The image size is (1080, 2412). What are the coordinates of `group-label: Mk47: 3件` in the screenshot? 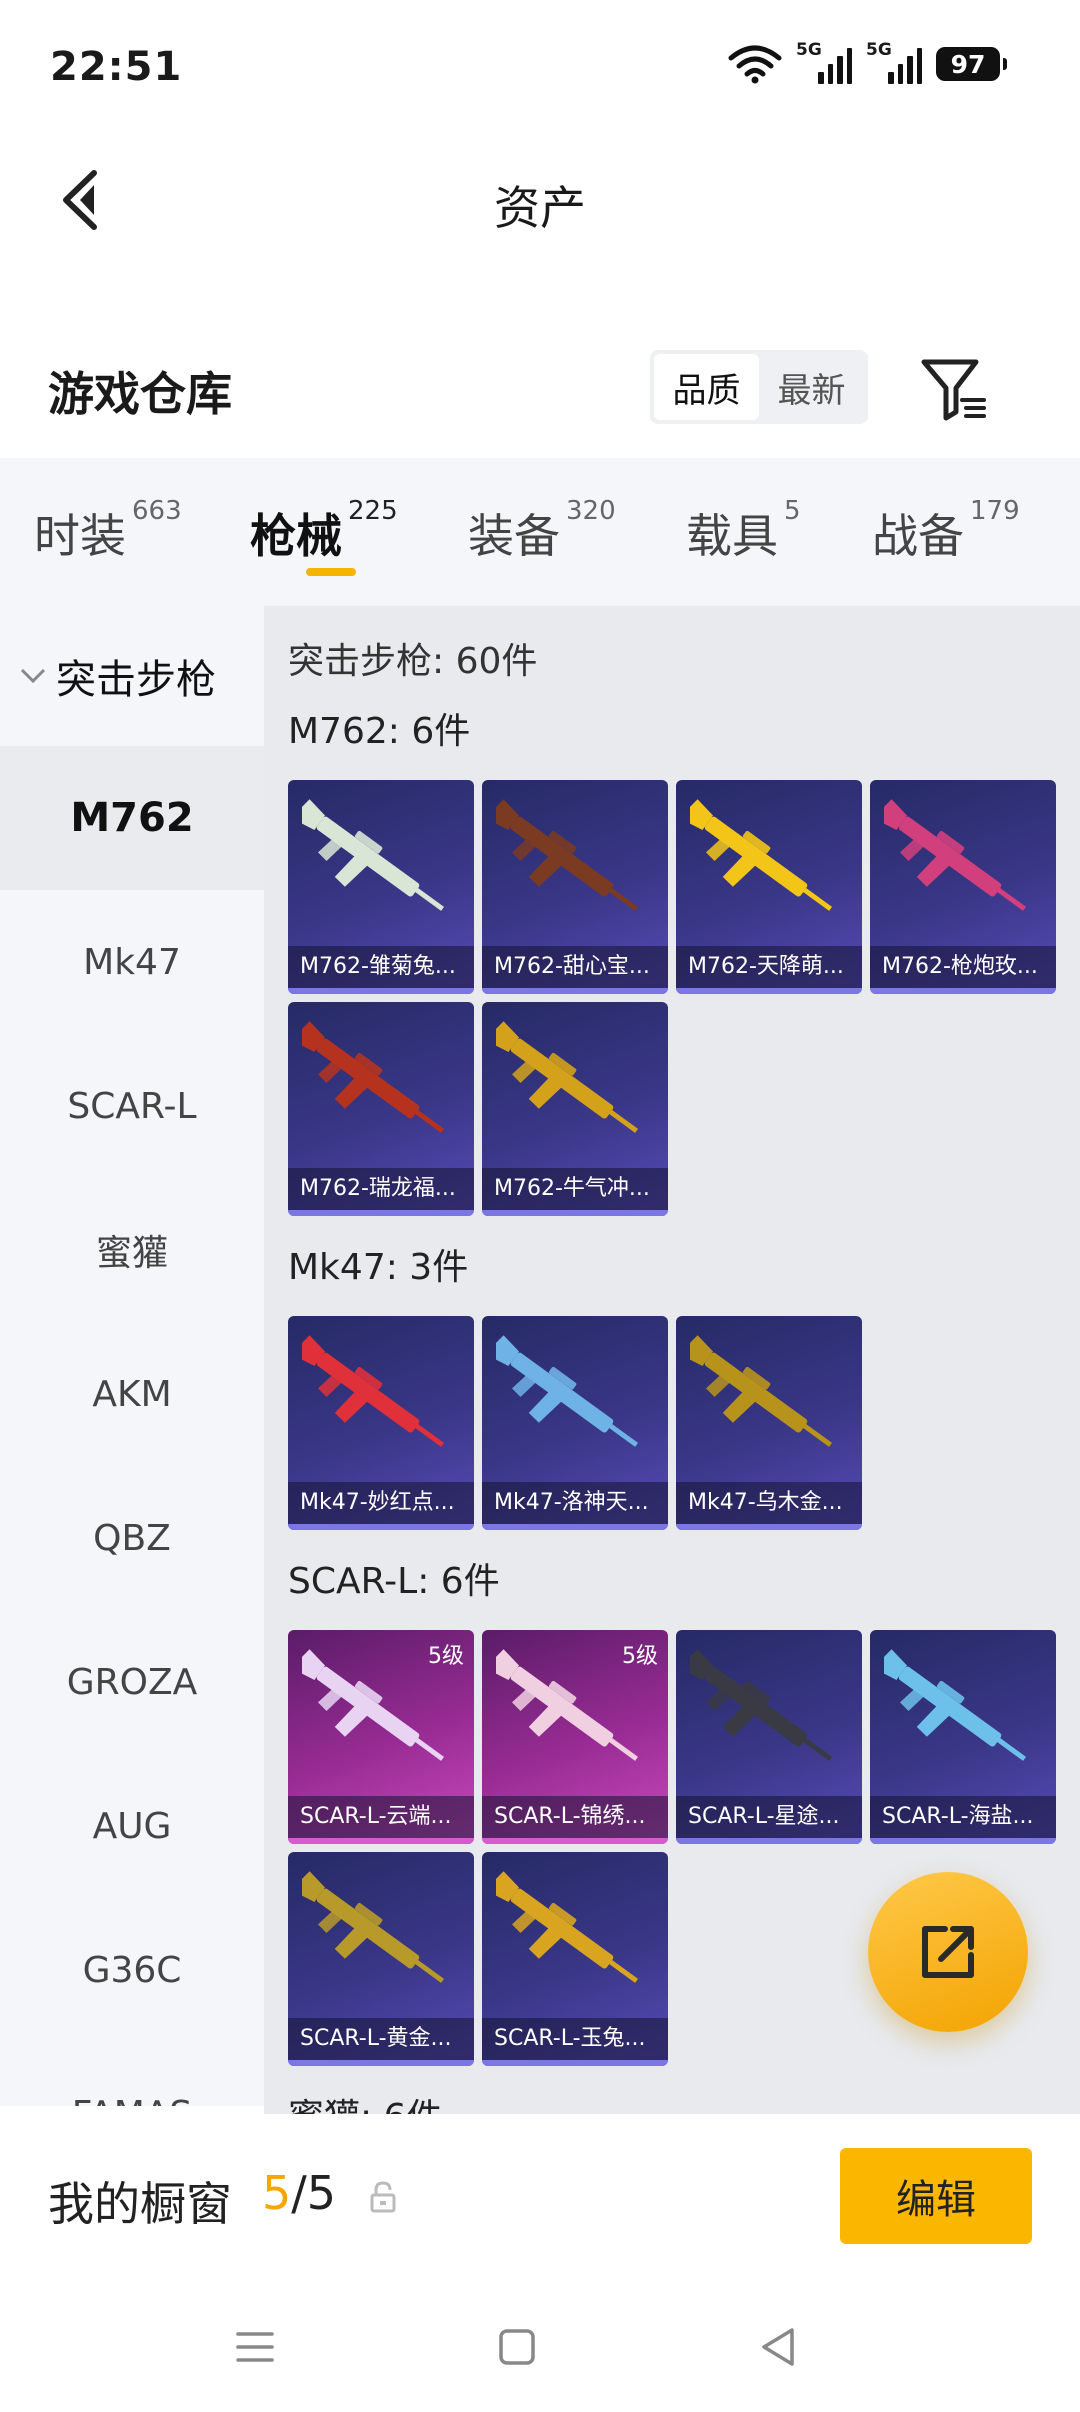 It's located at (378, 1267).